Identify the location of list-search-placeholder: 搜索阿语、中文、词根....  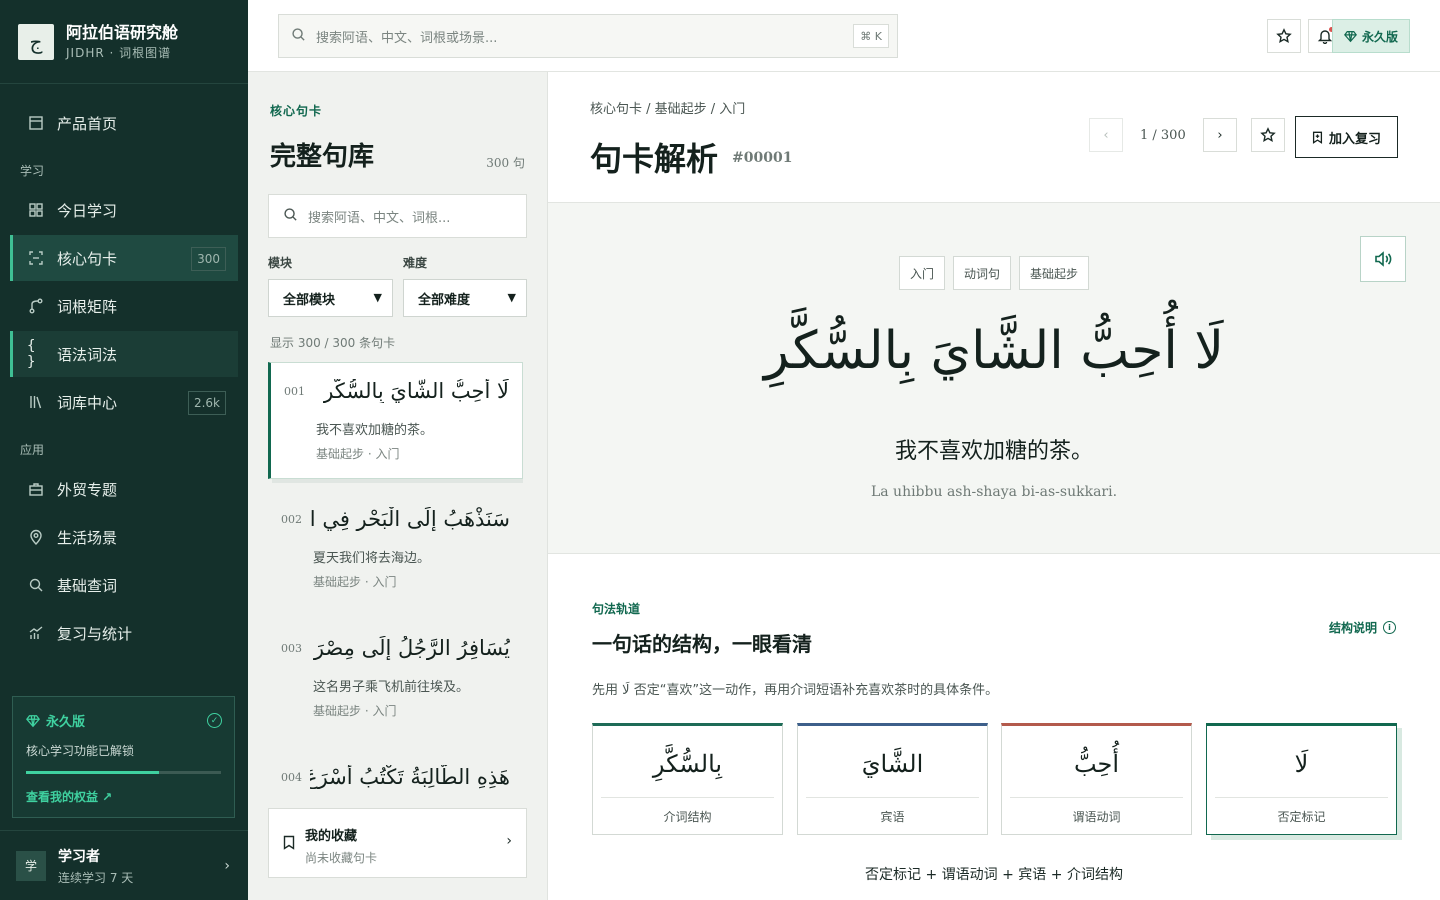
(379, 218).